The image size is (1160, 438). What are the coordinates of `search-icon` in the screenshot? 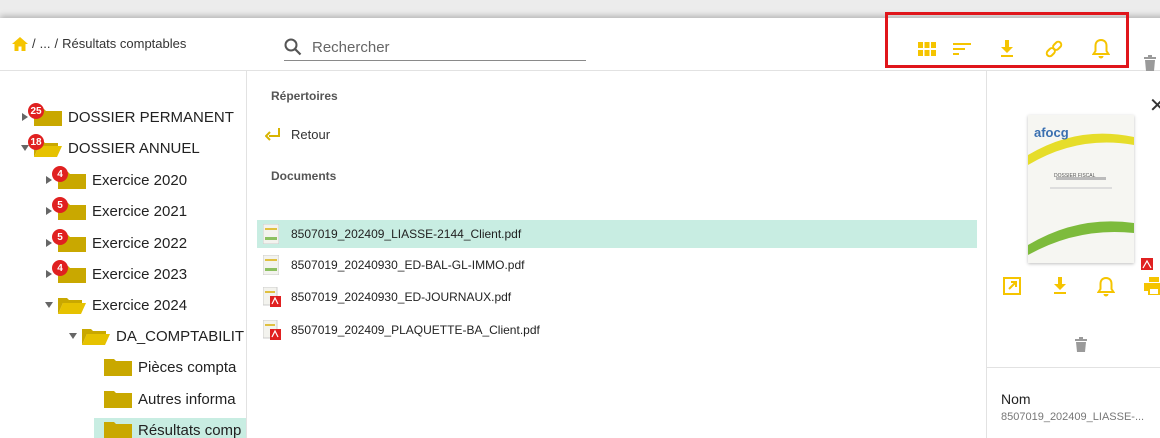 It's located at (293, 47).